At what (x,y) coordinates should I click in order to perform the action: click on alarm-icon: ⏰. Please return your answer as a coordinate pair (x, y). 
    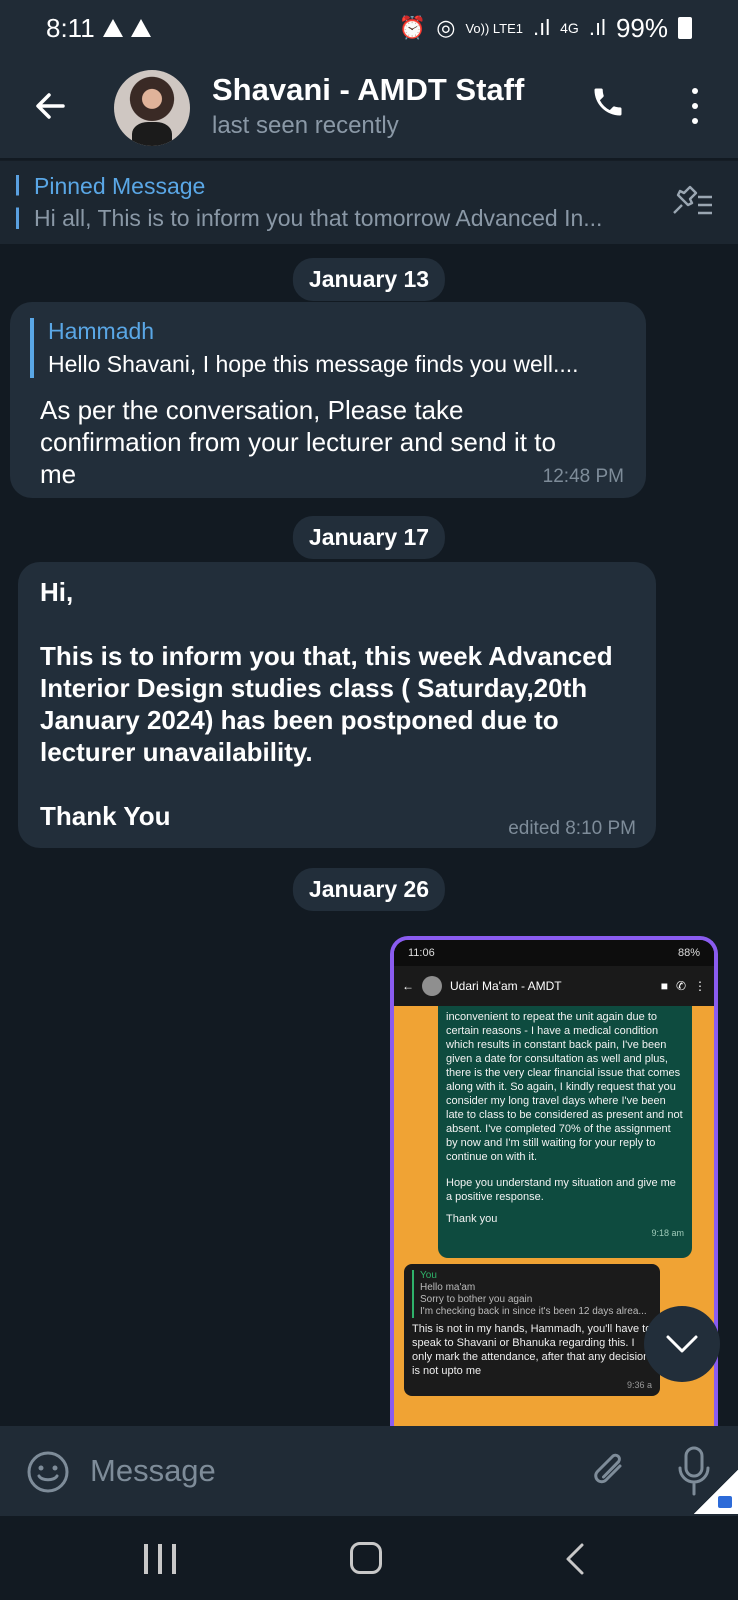
    Looking at the image, I should click on (412, 27).